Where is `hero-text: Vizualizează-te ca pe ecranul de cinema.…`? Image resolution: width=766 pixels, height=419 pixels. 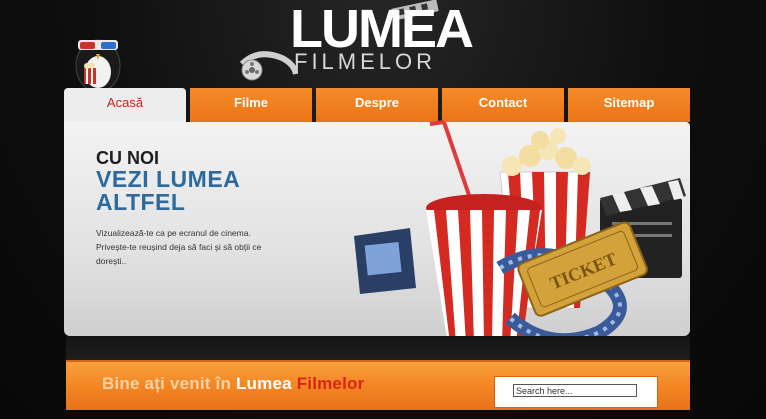
hero-text: Vizualizează-te ca pe ecranul de cinema.… is located at coordinates (179, 247).